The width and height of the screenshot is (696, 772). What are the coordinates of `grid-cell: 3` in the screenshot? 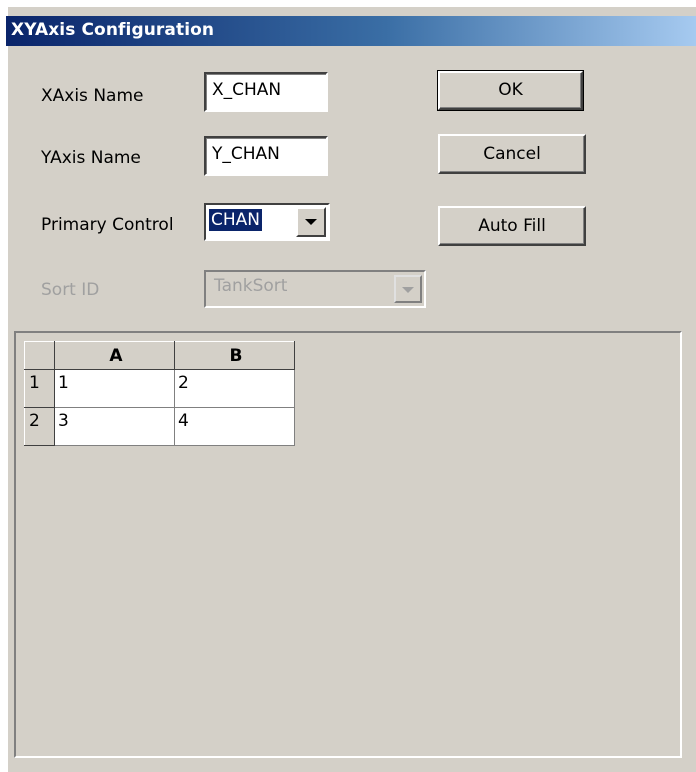 It's located at (114, 426).